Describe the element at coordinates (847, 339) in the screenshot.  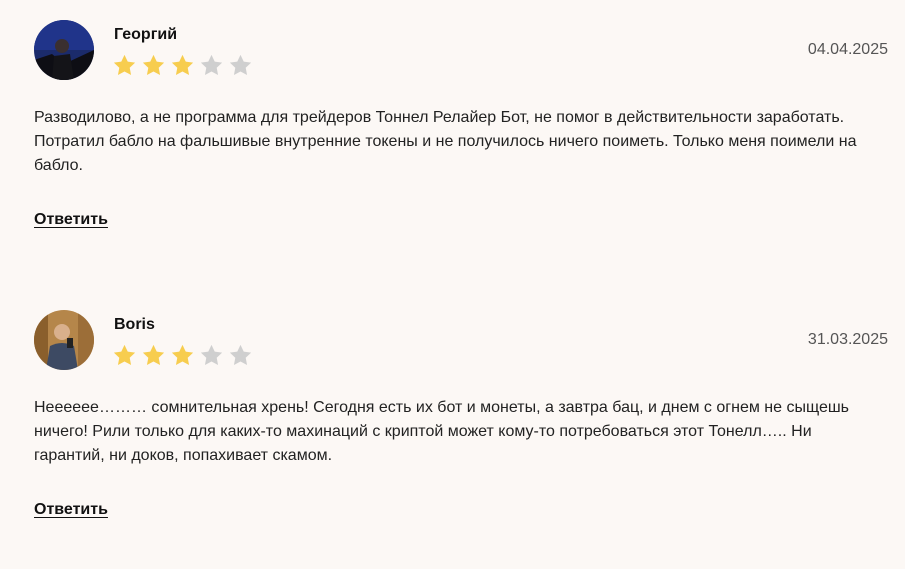
I see `review-date: 31.03.2025` at that location.